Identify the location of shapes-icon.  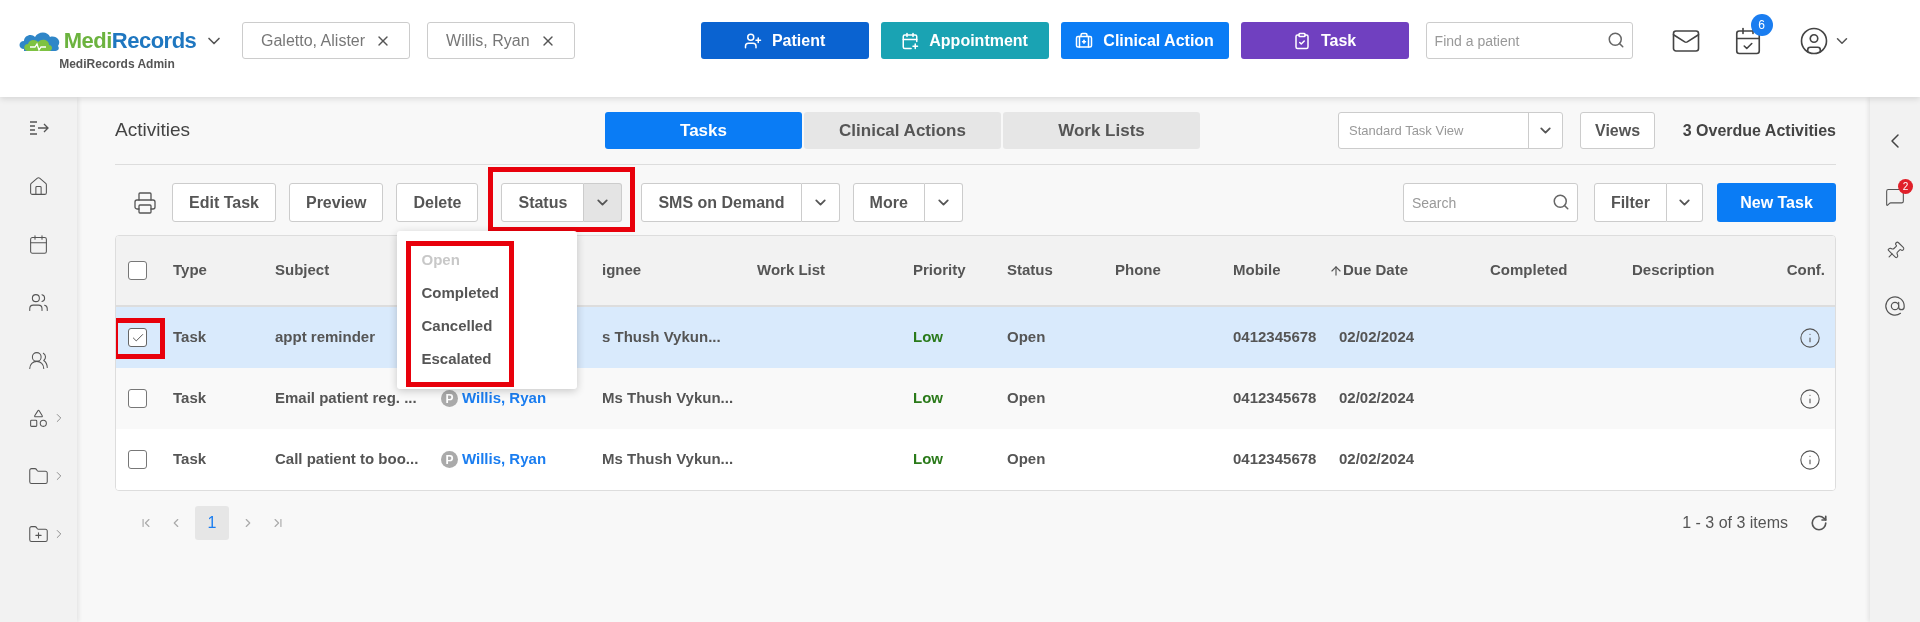
(38, 418).